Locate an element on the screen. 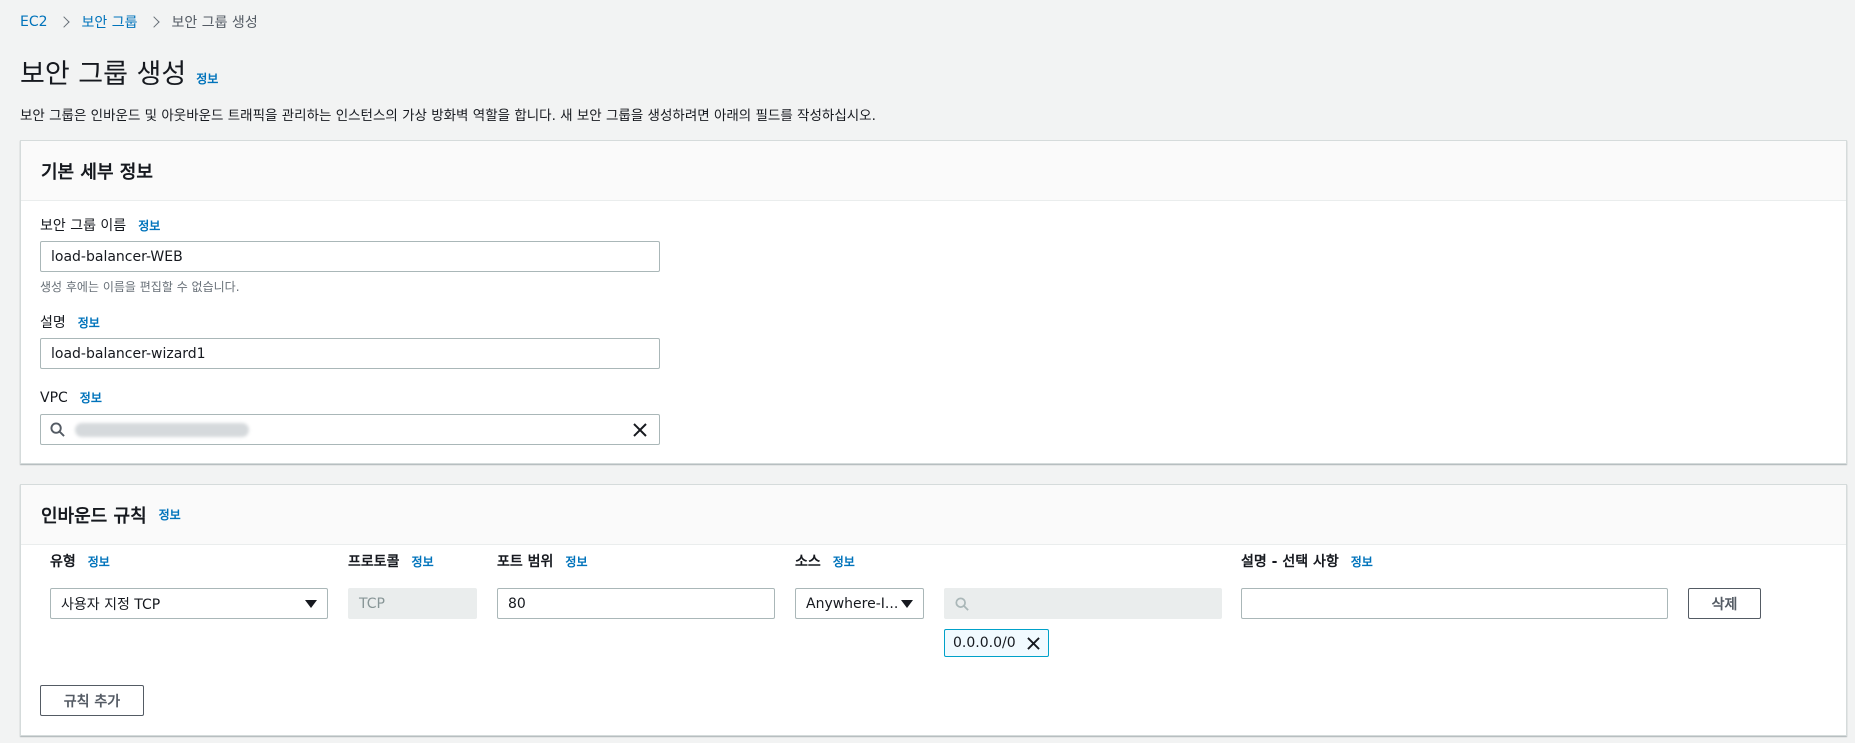 The image size is (1855, 743). page-title-row: 보안 그룹 생성 정보 is located at coordinates (119, 71).